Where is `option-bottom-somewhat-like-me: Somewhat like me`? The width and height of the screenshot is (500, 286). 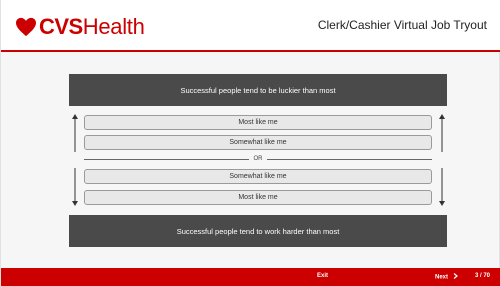
option-bottom-somewhat-like-me: Somewhat like me is located at coordinates (258, 176).